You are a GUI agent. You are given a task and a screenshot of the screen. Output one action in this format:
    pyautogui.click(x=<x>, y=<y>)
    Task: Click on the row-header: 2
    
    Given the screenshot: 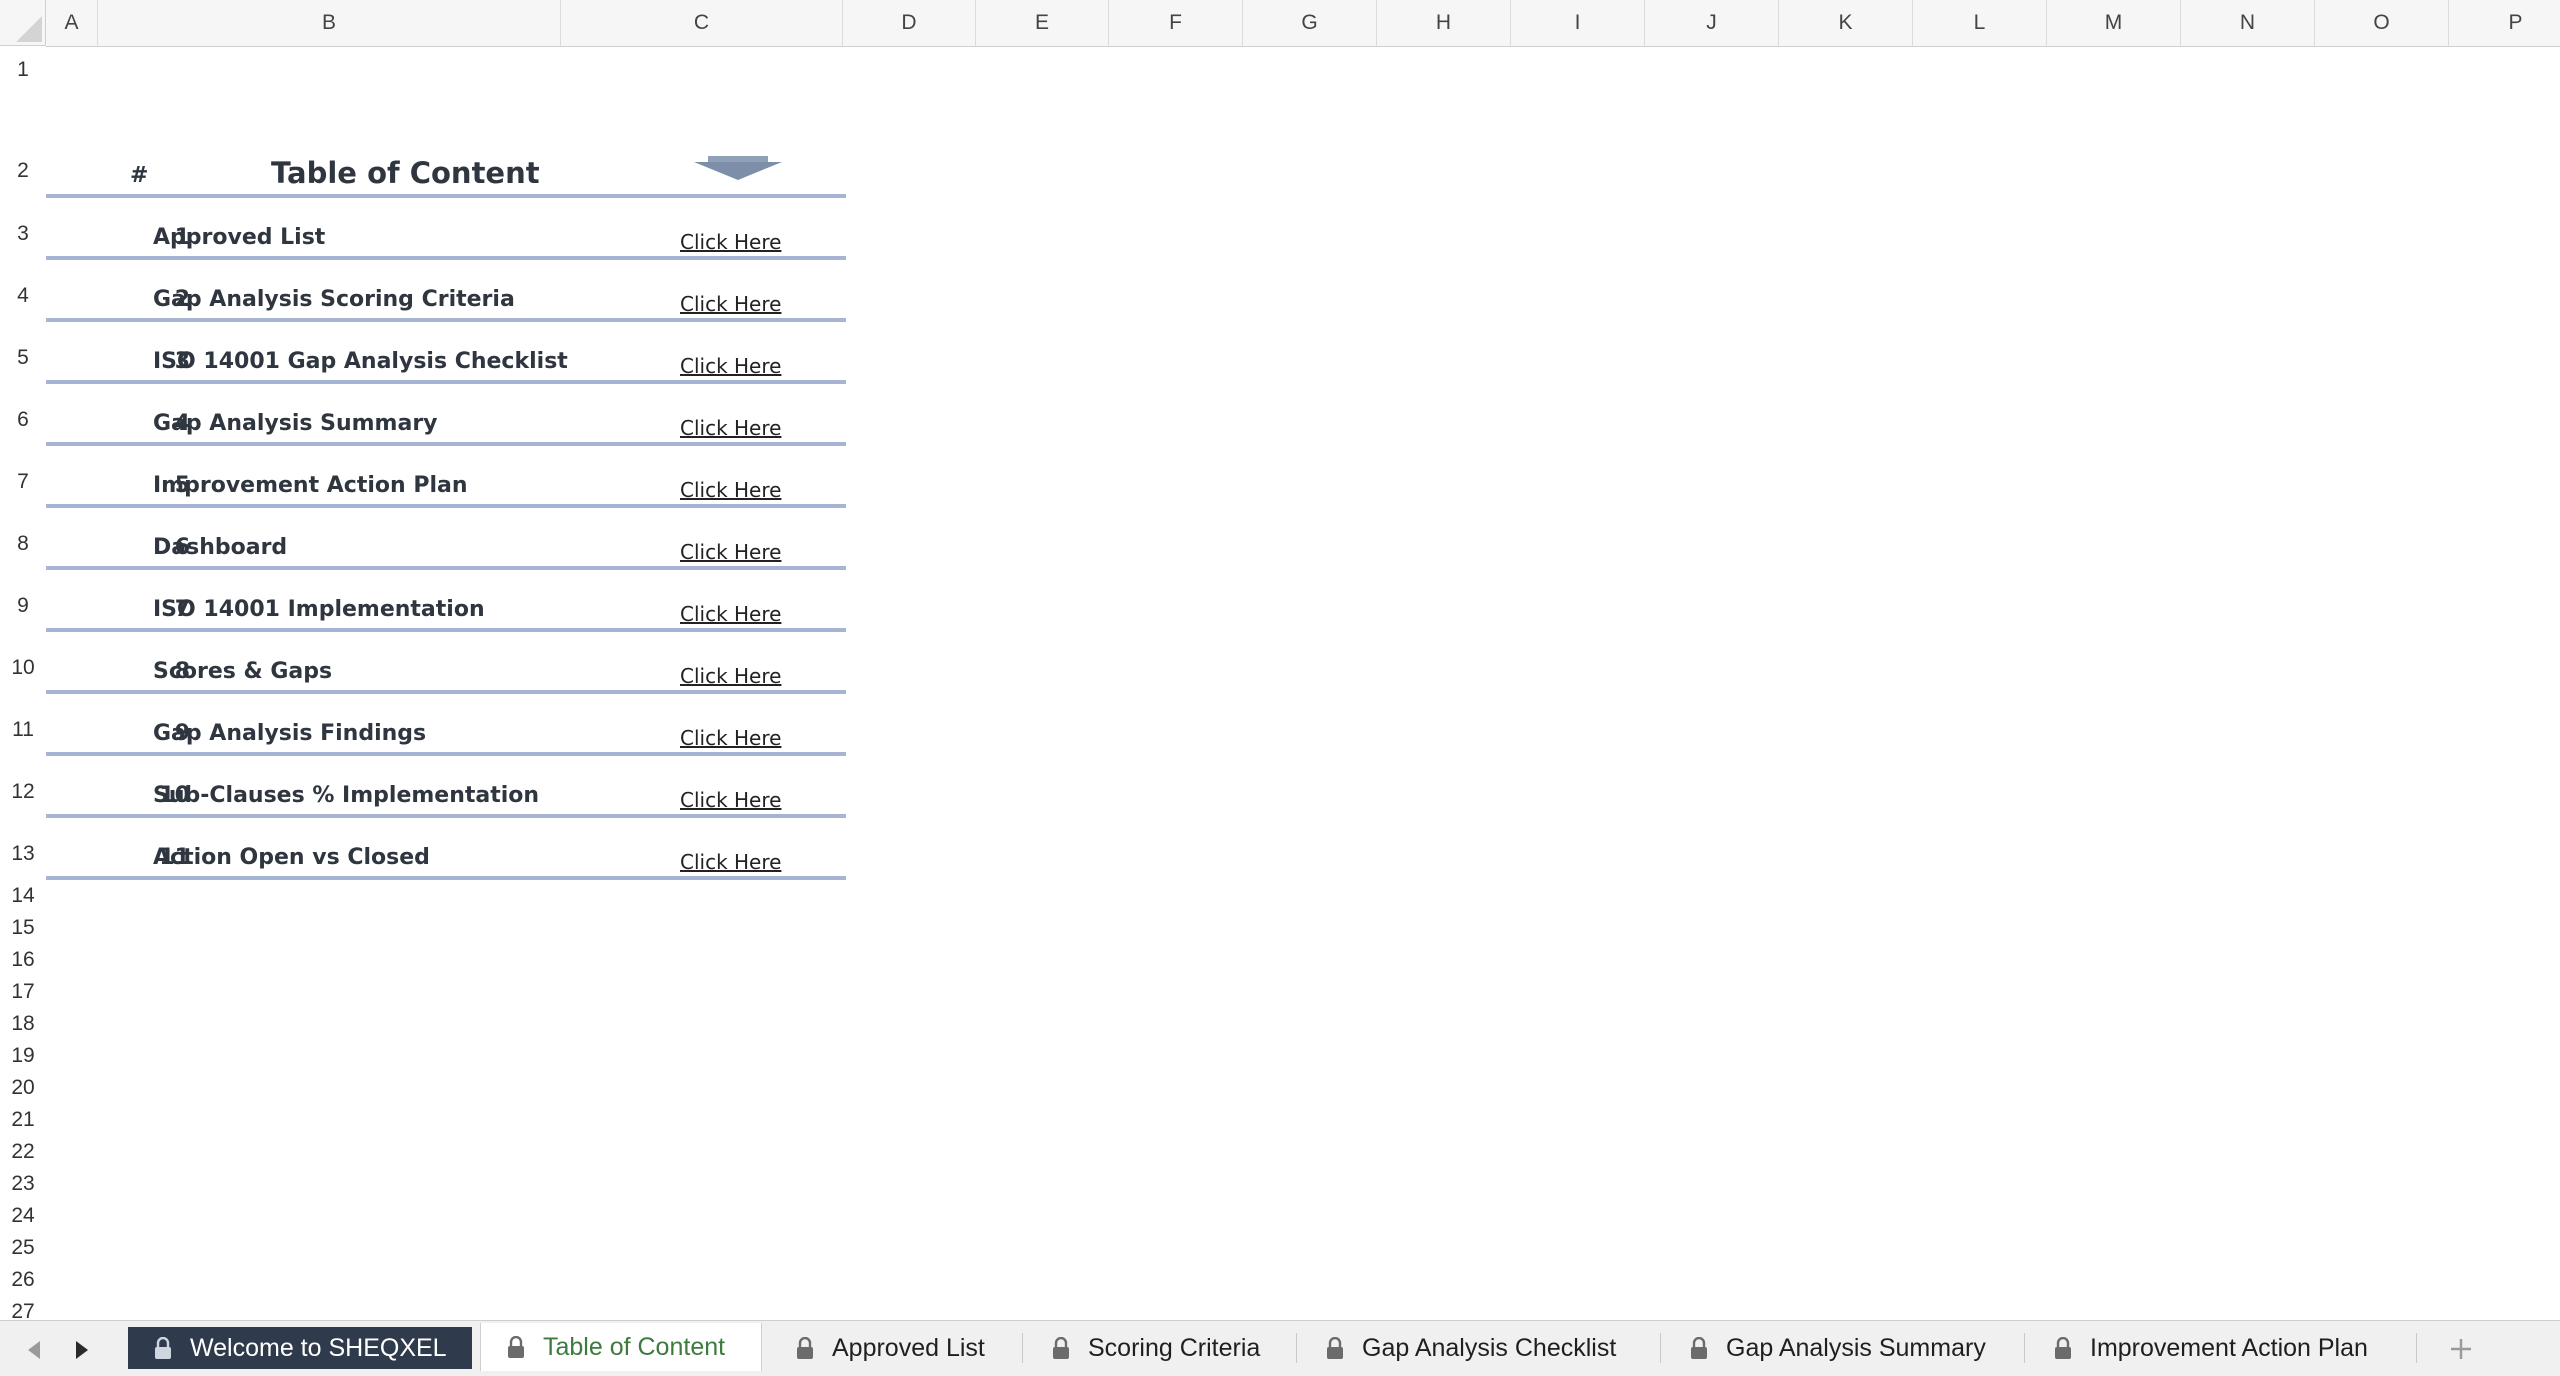 What is the action you would take?
    pyautogui.click(x=23, y=146)
    